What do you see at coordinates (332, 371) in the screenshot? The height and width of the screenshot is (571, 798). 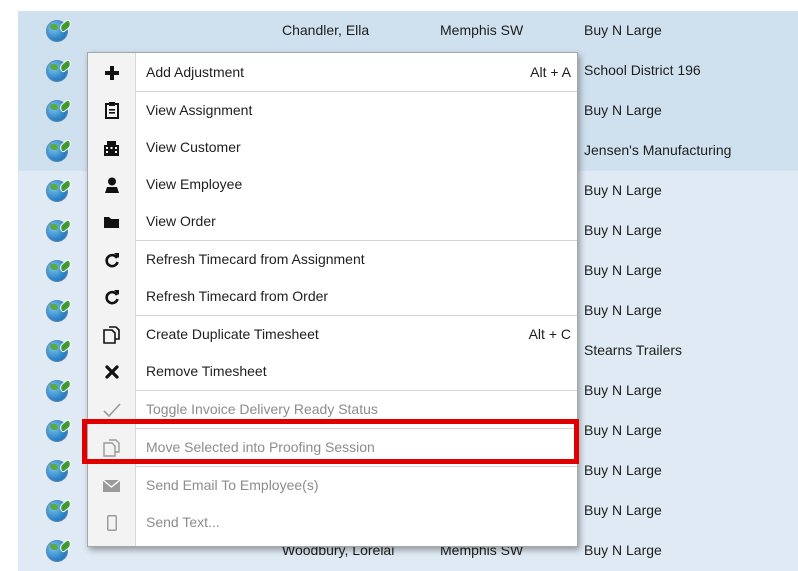 I see `menu-item-remove-timesheet: Remove Timesheet` at bounding box center [332, 371].